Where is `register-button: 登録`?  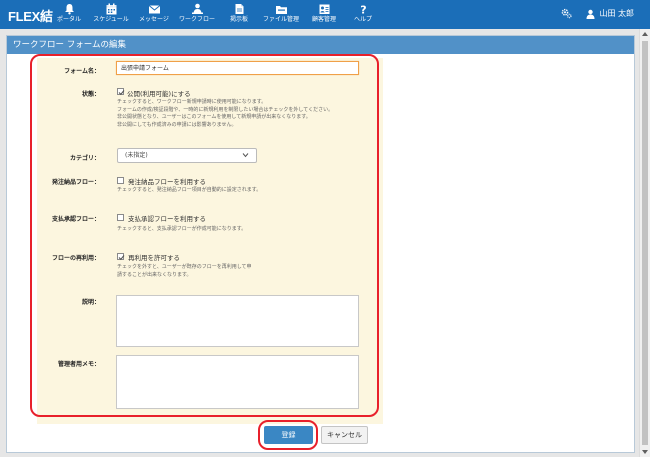 register-button: 登録 is located at coordinates (288, 435).